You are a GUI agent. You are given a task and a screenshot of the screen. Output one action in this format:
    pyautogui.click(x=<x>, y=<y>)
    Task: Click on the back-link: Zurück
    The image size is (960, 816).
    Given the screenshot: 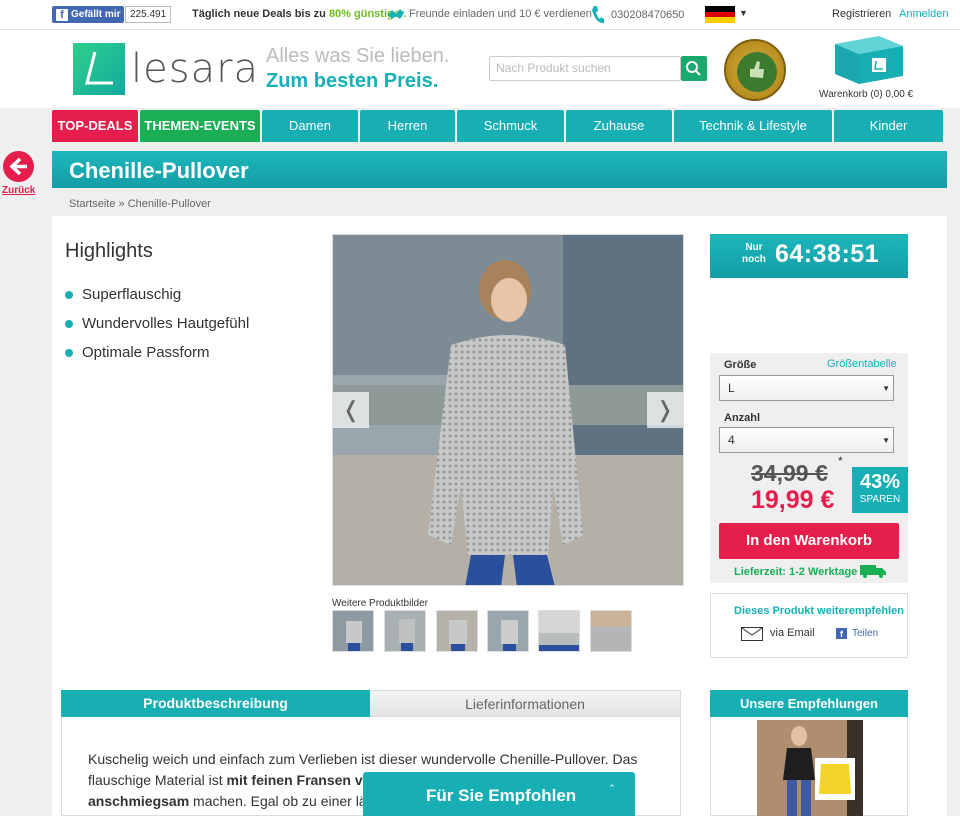 What is the action you would take?
    pyautogui.click(x=18, y=190)
    